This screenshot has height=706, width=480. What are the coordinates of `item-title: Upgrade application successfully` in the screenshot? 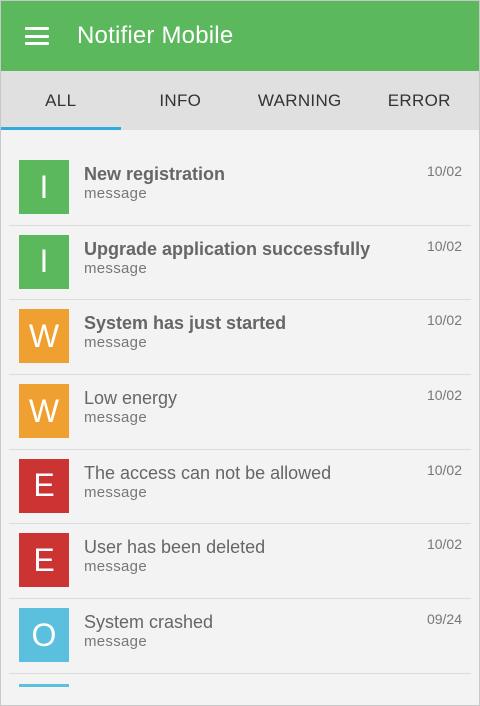 It's located at (227, 248).